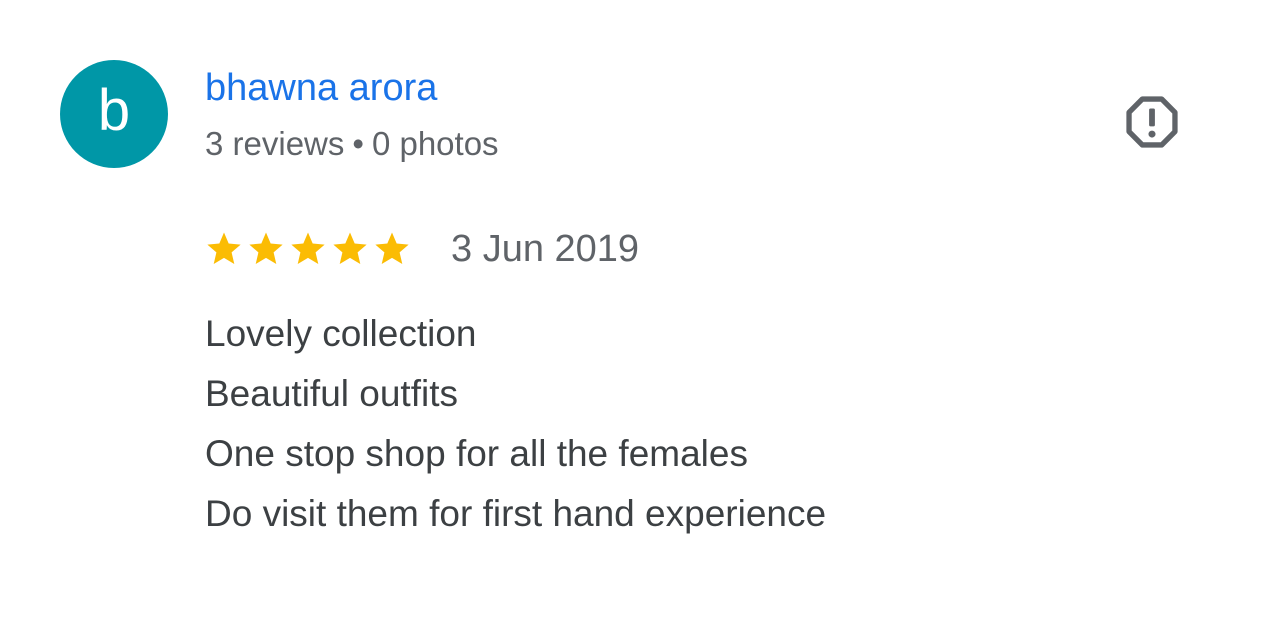 The width and height of the screenshot is (1284, 623). I want to click on review-date: 3 Jun 2019, so click(545, 249).